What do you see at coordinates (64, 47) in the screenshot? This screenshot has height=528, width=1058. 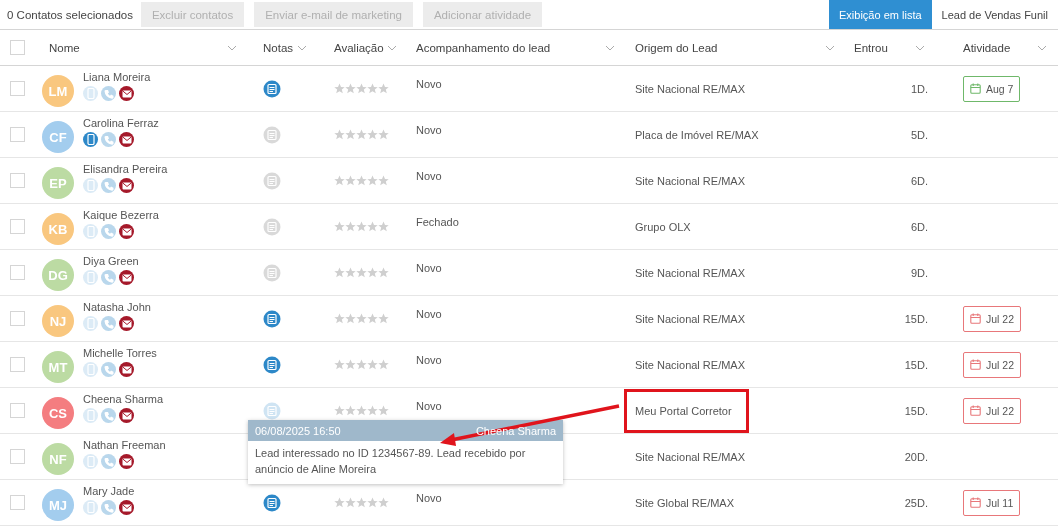 I see `column-header: Nome` at bounding box center [64, 47].